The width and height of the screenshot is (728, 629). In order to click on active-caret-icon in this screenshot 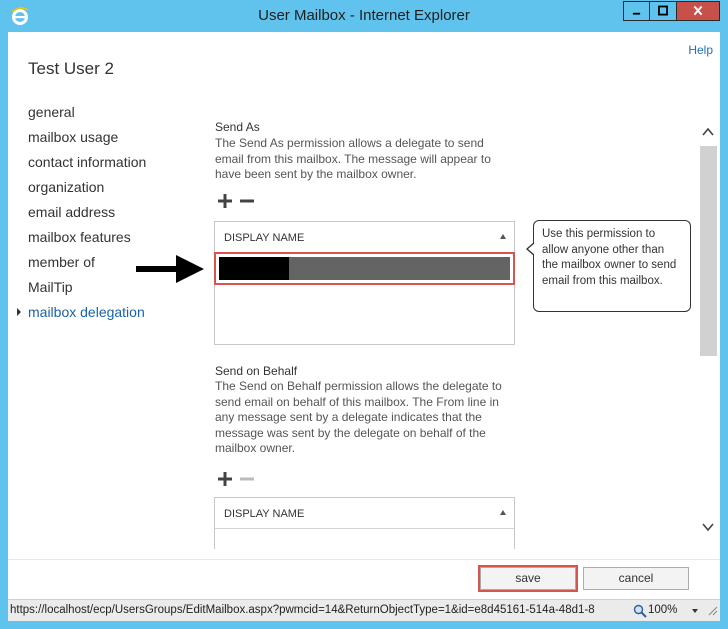, I will do `click(19, 312)`.